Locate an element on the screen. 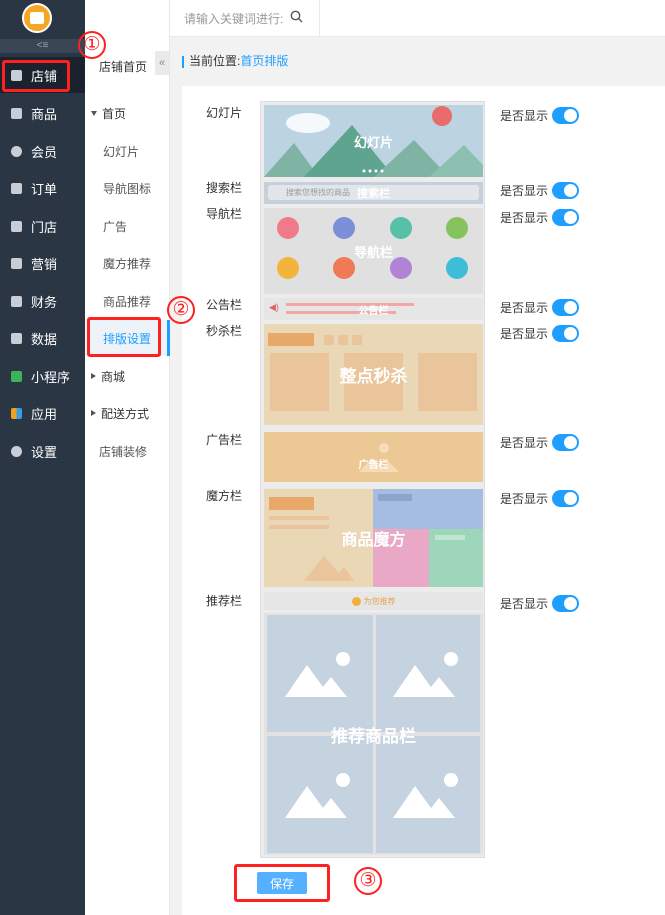  app-logo is located at coordinates (37, 18).